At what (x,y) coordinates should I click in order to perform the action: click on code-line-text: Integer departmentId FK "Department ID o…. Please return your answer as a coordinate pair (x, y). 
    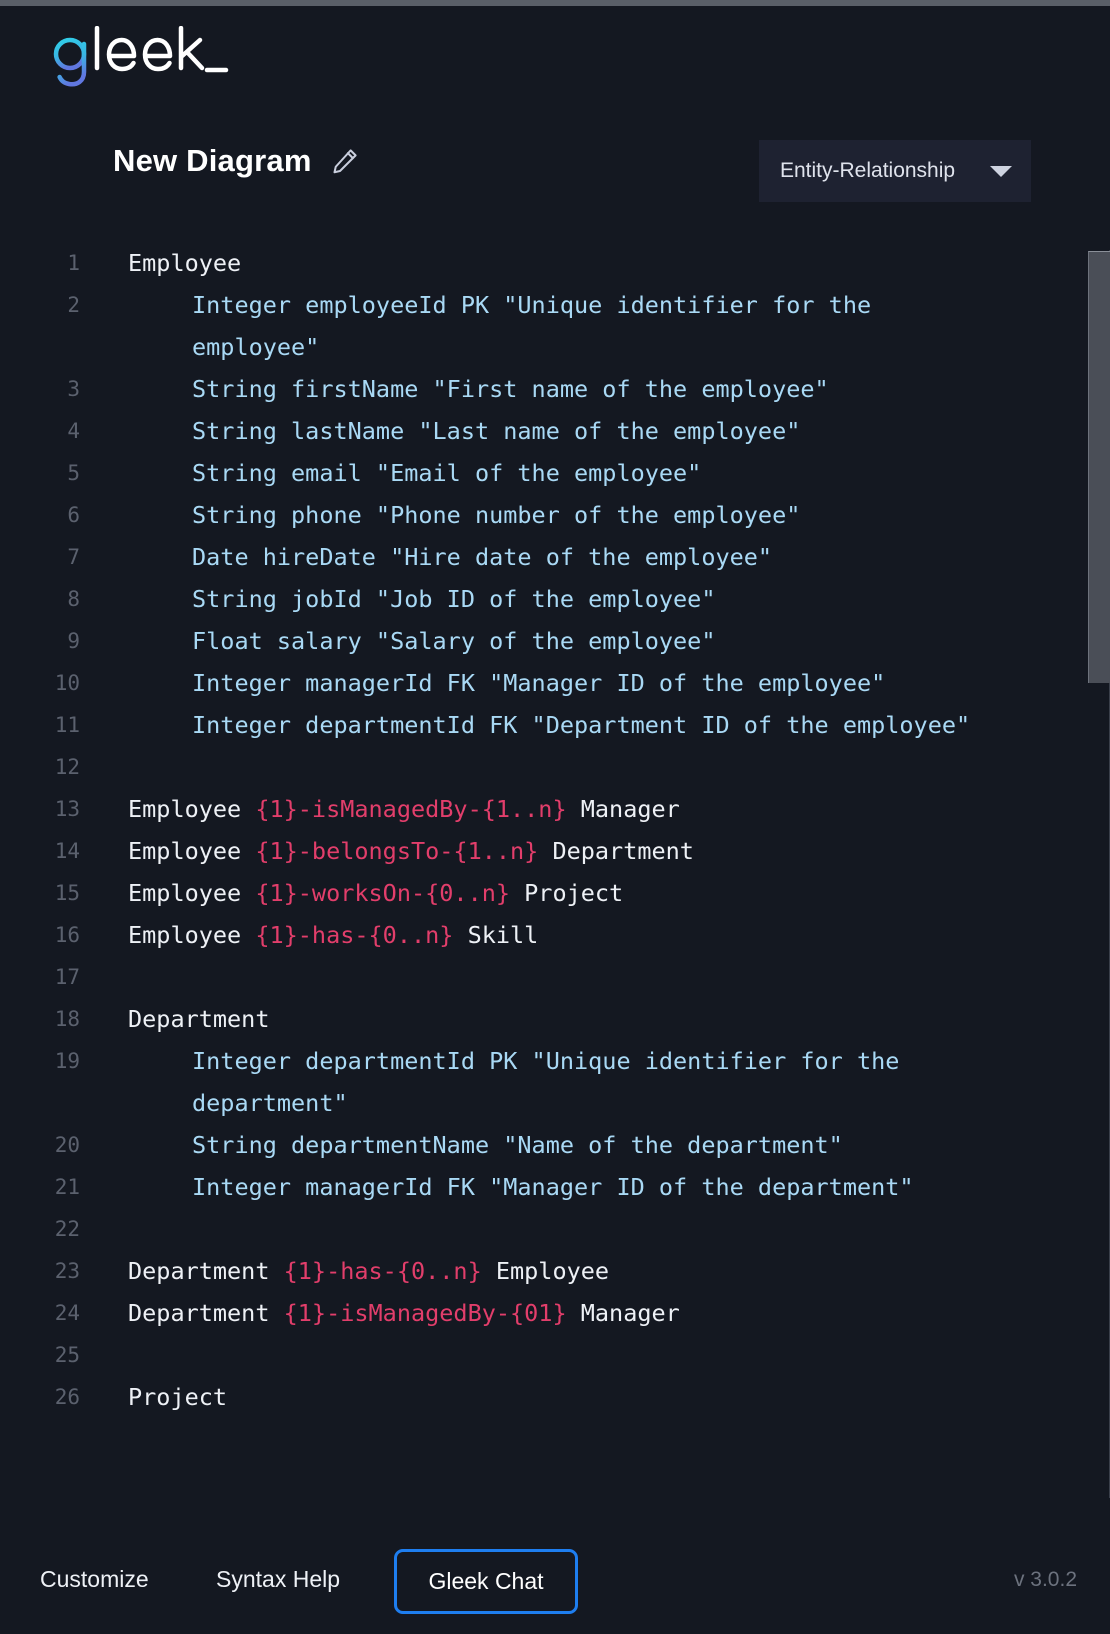
    Looking at the image, I should click on (537, 725).